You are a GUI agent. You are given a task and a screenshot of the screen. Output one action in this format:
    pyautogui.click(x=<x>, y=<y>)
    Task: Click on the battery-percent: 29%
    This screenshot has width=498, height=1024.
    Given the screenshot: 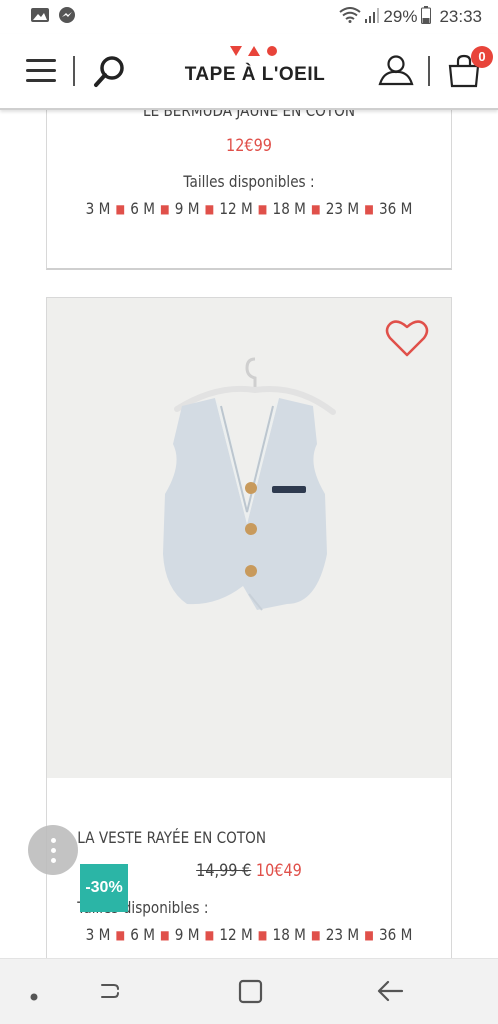 What is the action you would take?
    pyautogui.click(x=400, y=16)
    